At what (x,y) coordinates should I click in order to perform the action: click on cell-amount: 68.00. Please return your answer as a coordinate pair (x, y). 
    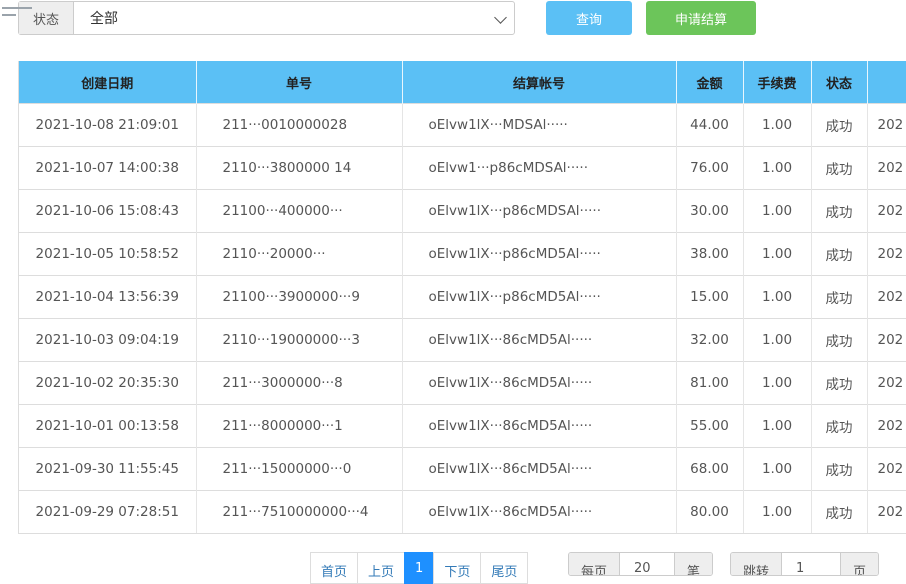
    Looking at the image, I should click on (710, 469).